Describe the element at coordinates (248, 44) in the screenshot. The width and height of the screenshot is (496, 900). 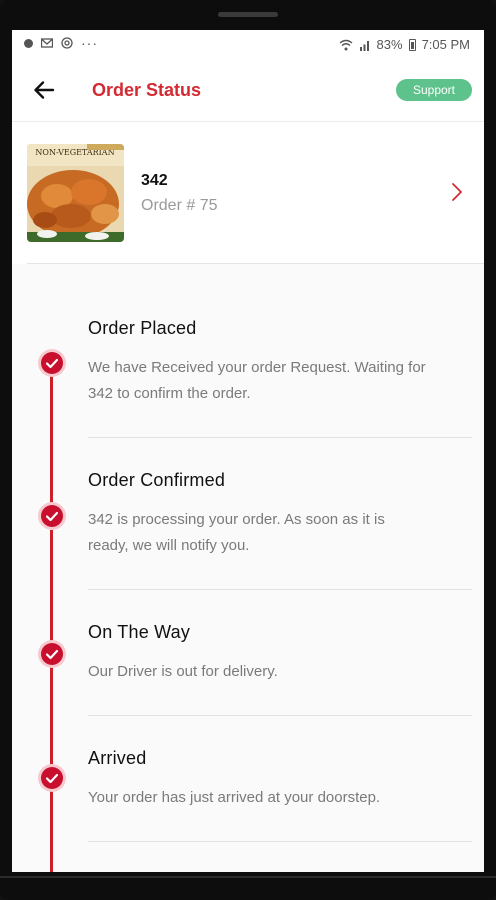
I see `status-bar: ··· 83% 7:05 PM` at that location.